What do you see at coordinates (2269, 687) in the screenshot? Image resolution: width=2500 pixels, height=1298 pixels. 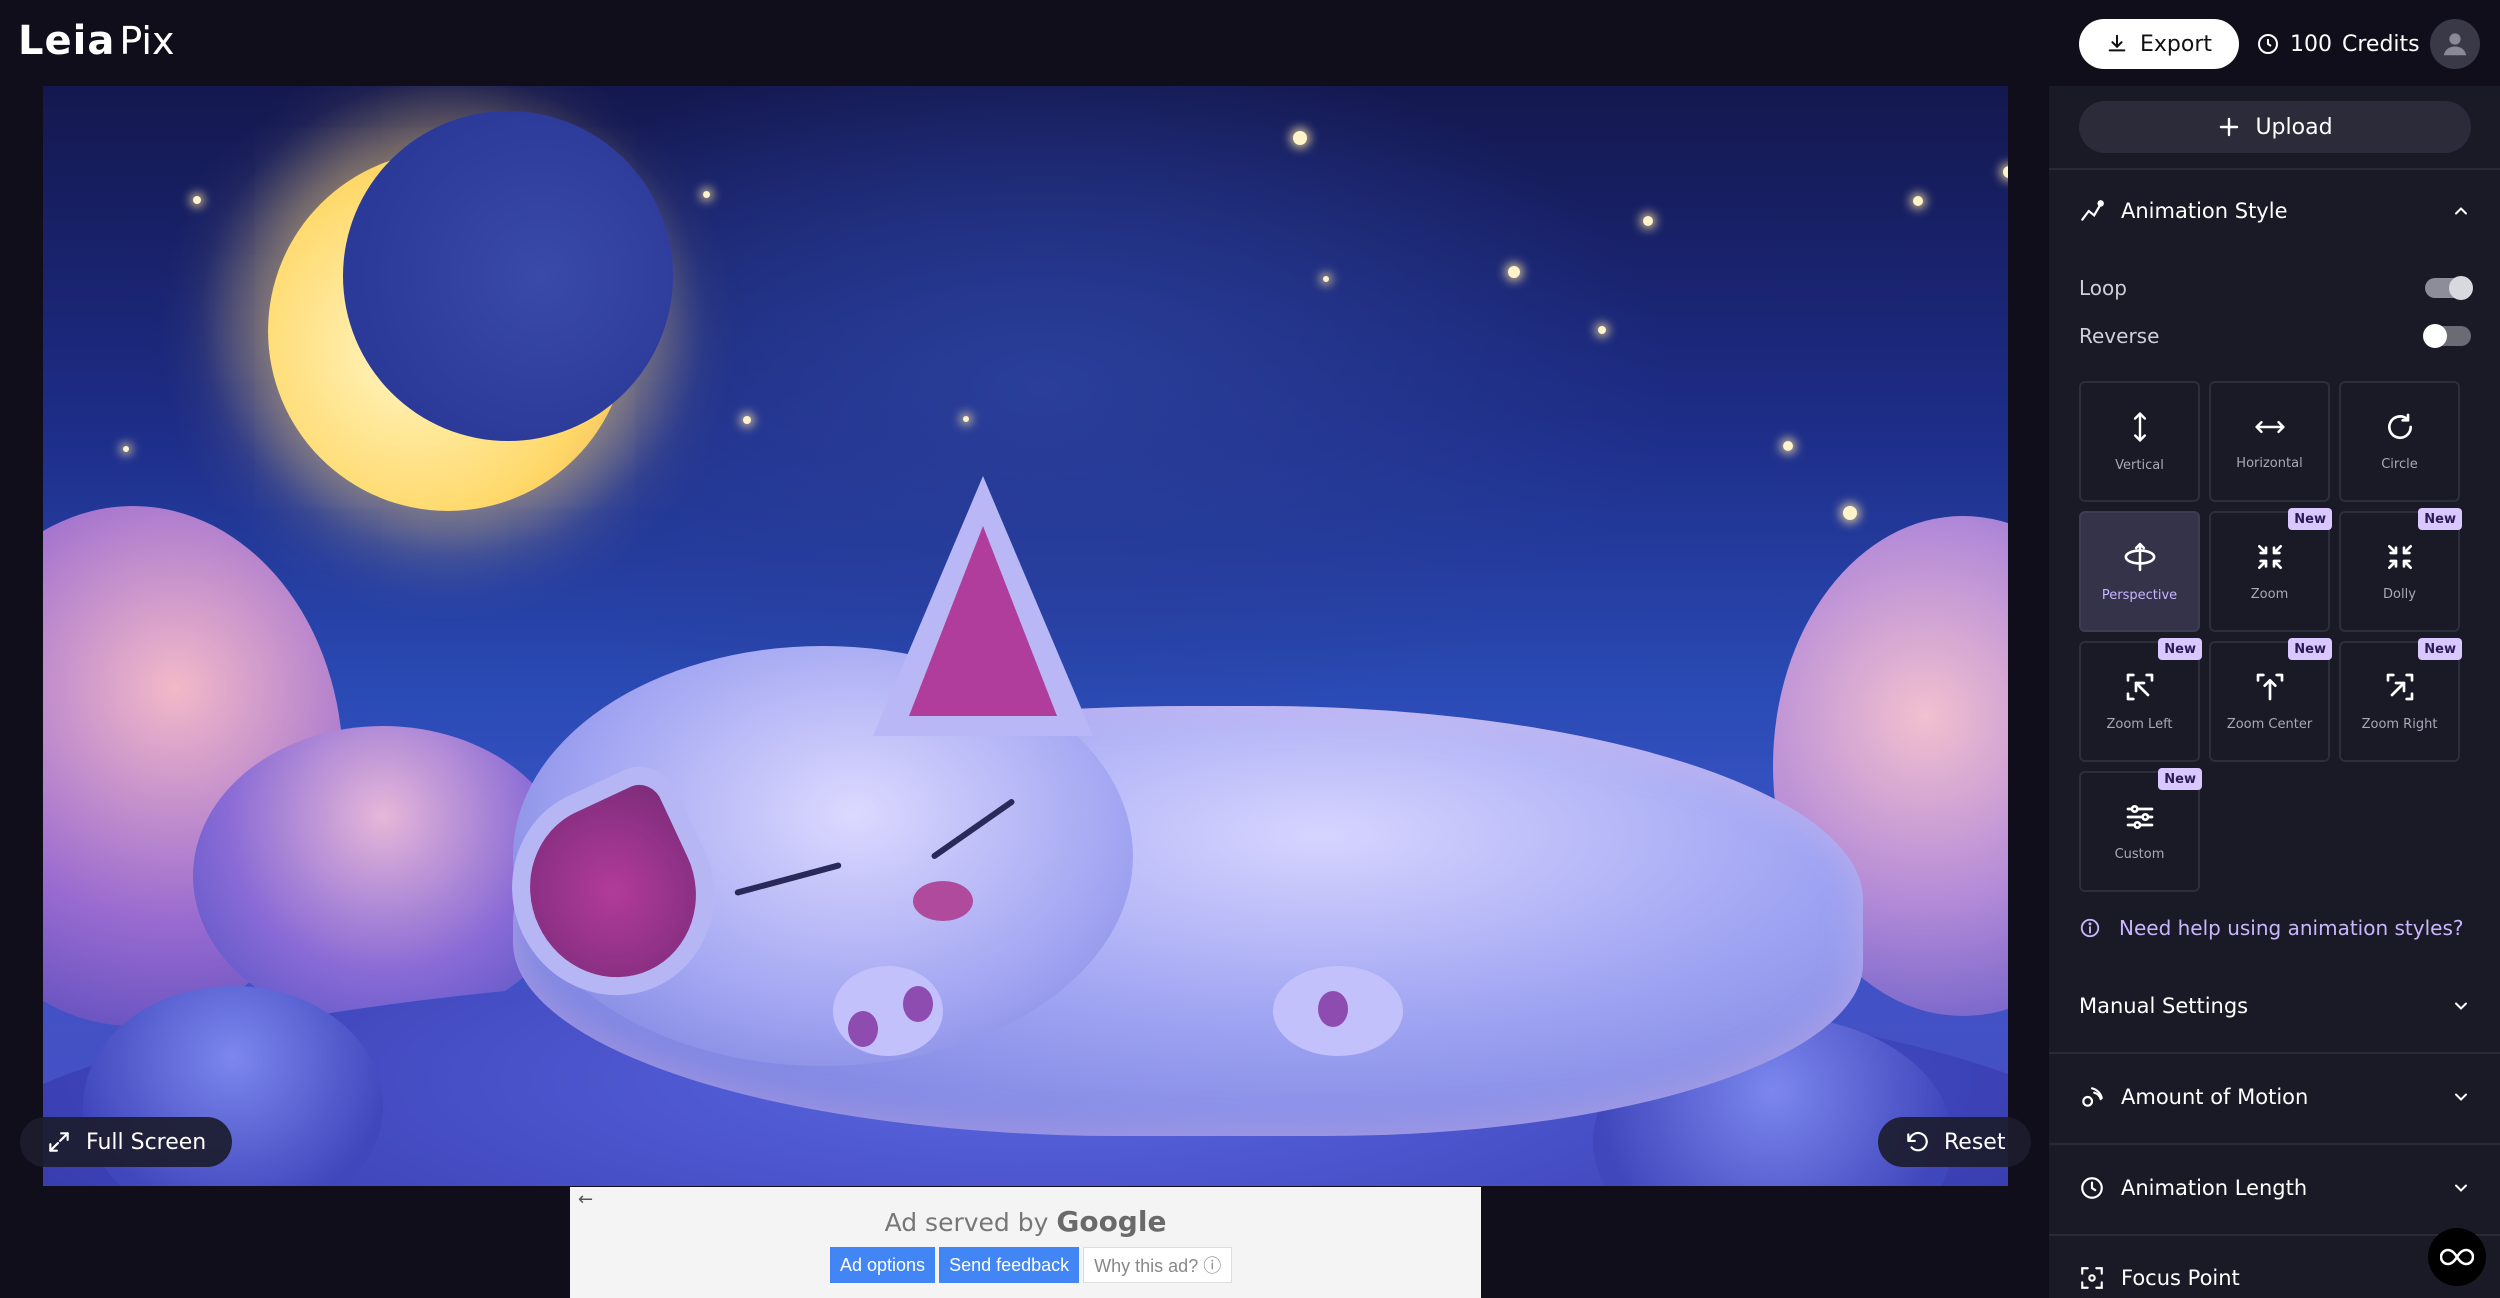 I see `zoom-center-icon` at bounding box center [2269, 687].